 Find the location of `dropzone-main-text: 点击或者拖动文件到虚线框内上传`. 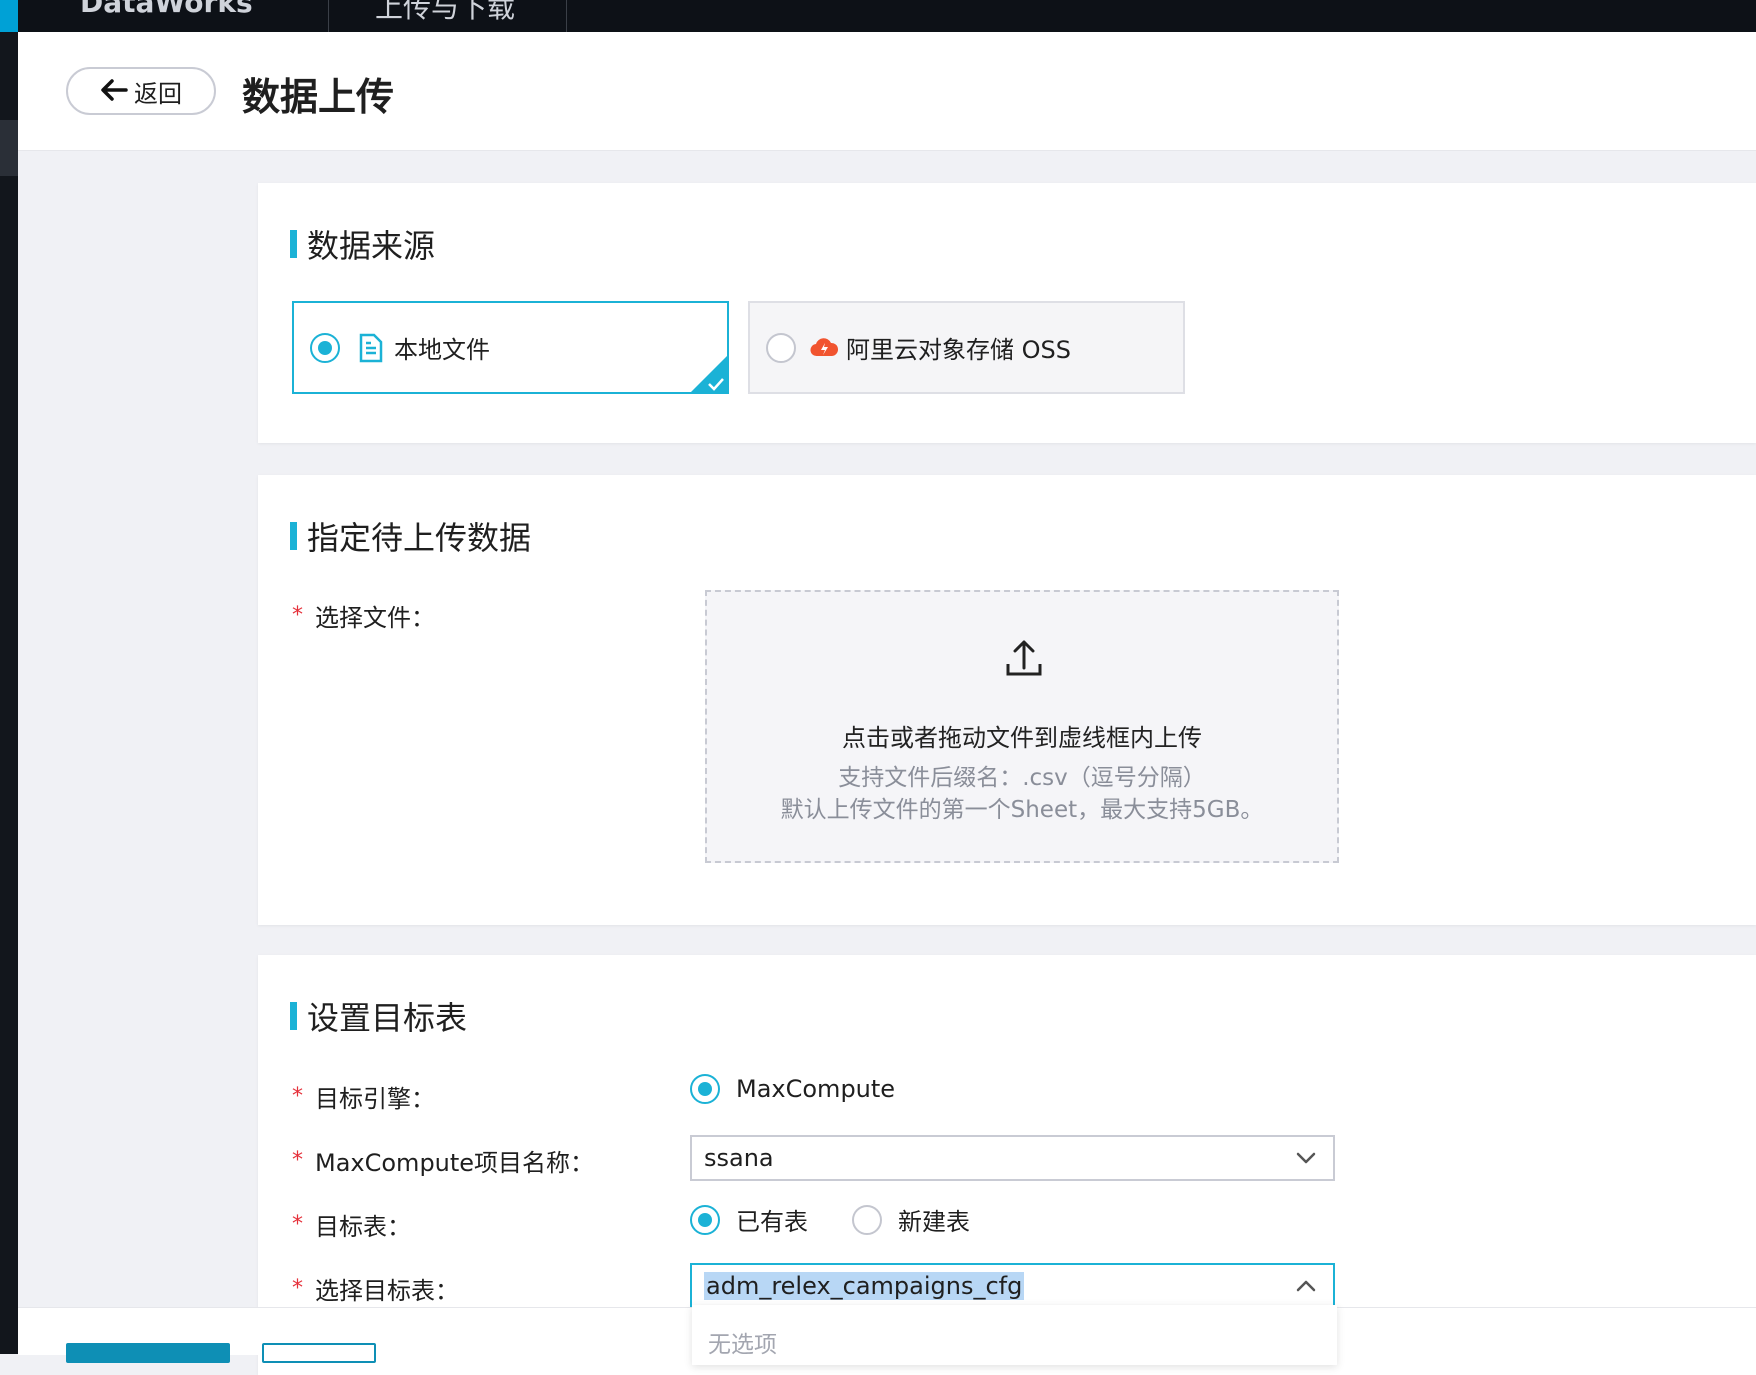

dropzone-main-text: 点击或者拖动文件到虚线框内上传 is located at coordinates (1022, 738).